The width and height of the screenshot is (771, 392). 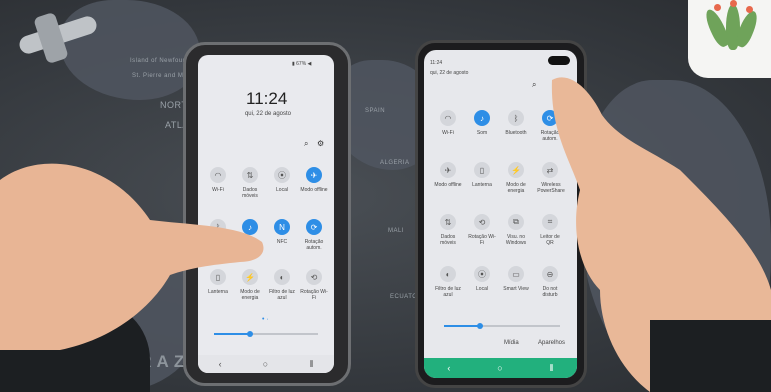 What do you see at coordinates (516, 170) in the screenshot?
I see `power-mode-tile-icon: ⚡` at bounding box center [516, 170].